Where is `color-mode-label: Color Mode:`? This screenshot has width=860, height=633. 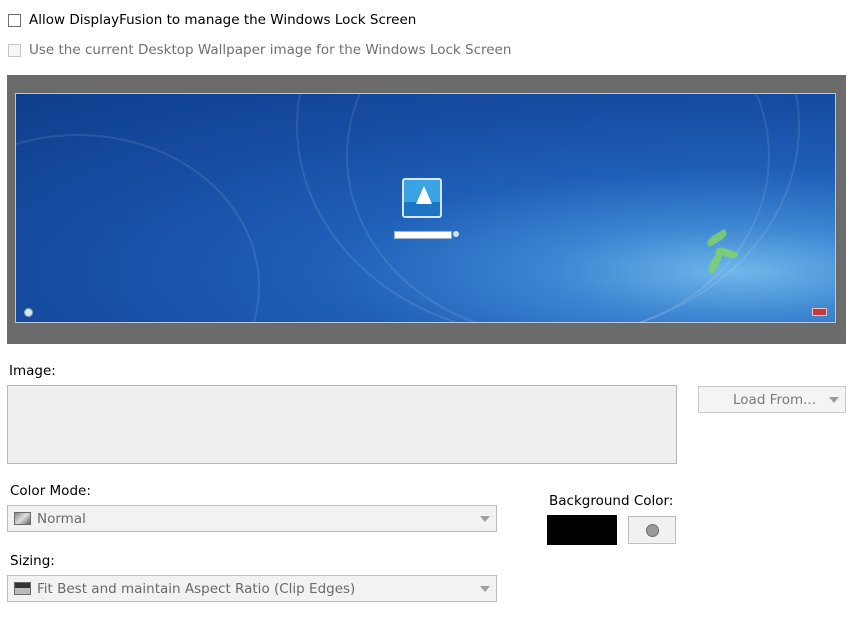
color-mode-label: Color Mode: is located at coordinates (50, 491).